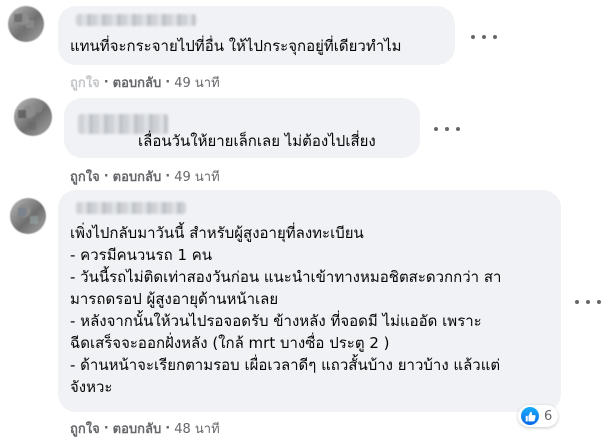 This screenshot has width=608, height=440. I want to click on comment-bubble: เลื่อนวันให้ยายเล็กเลย ไม่ต้องไปเสี่ยง, so click(242, 128).